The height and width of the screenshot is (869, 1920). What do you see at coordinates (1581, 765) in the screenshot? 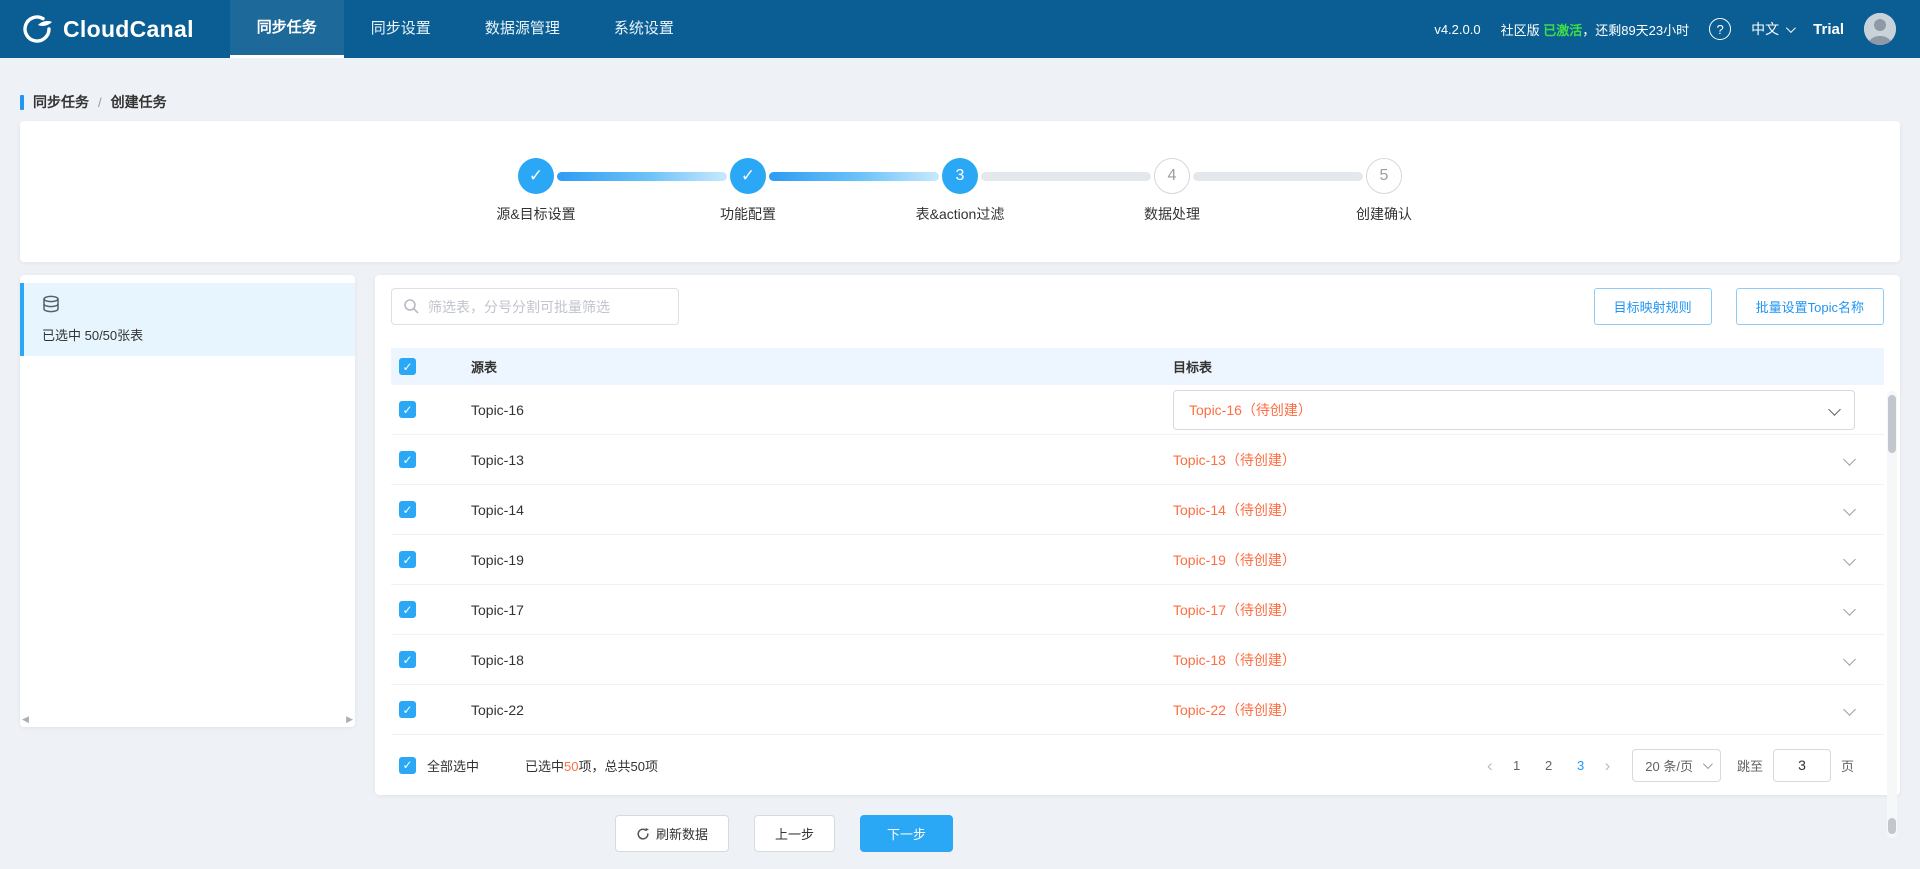
I see `page-button-3: 3` at bounding box center [1581, 765].